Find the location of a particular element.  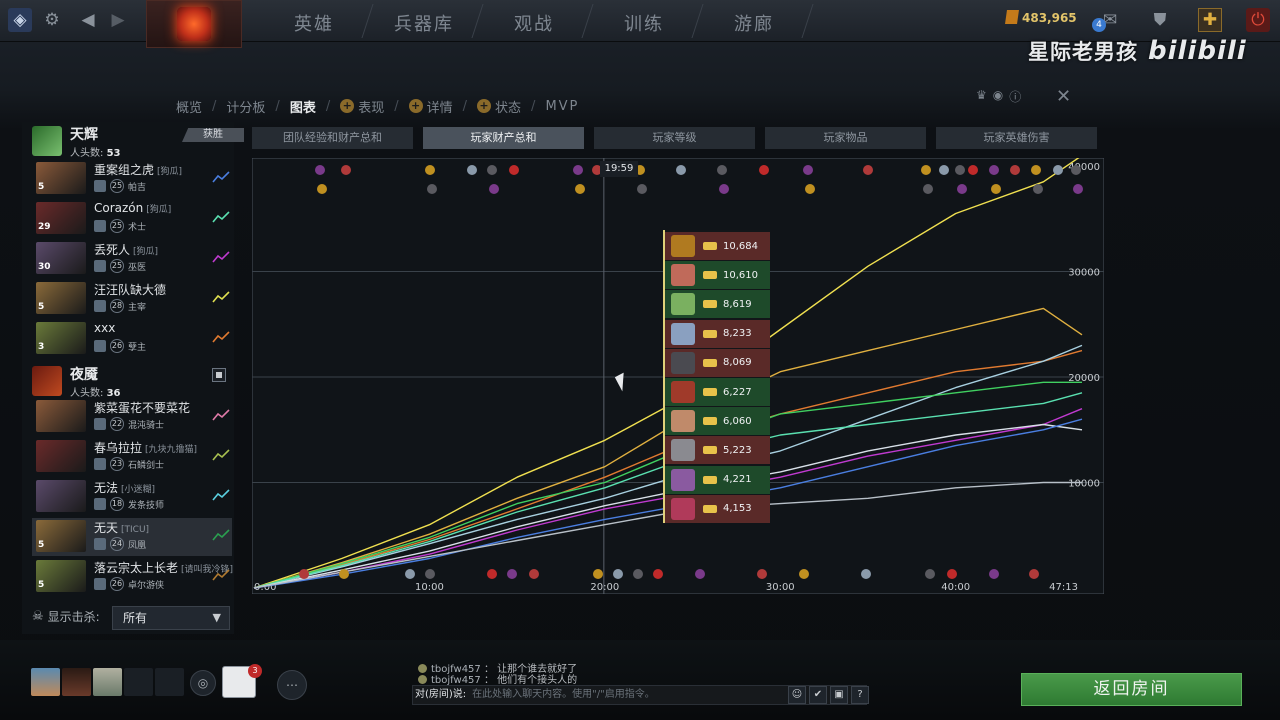

nav-heroes: 英雄 is located at coordinates (314, 23).